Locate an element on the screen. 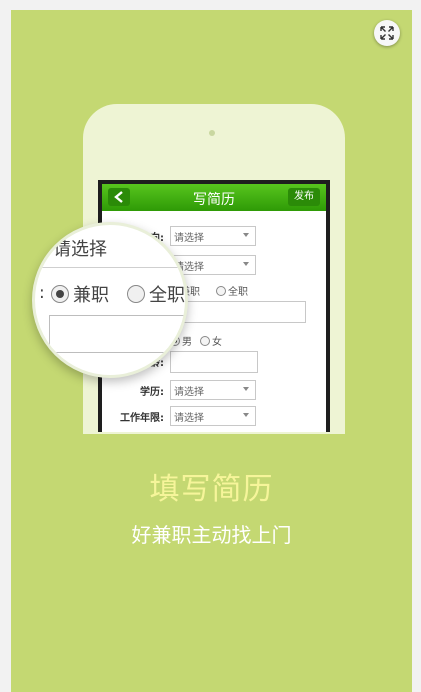 This screenshot has width=421, height=692. magnified-radio-full-time: 全职 is located at coordinates (156, 294).